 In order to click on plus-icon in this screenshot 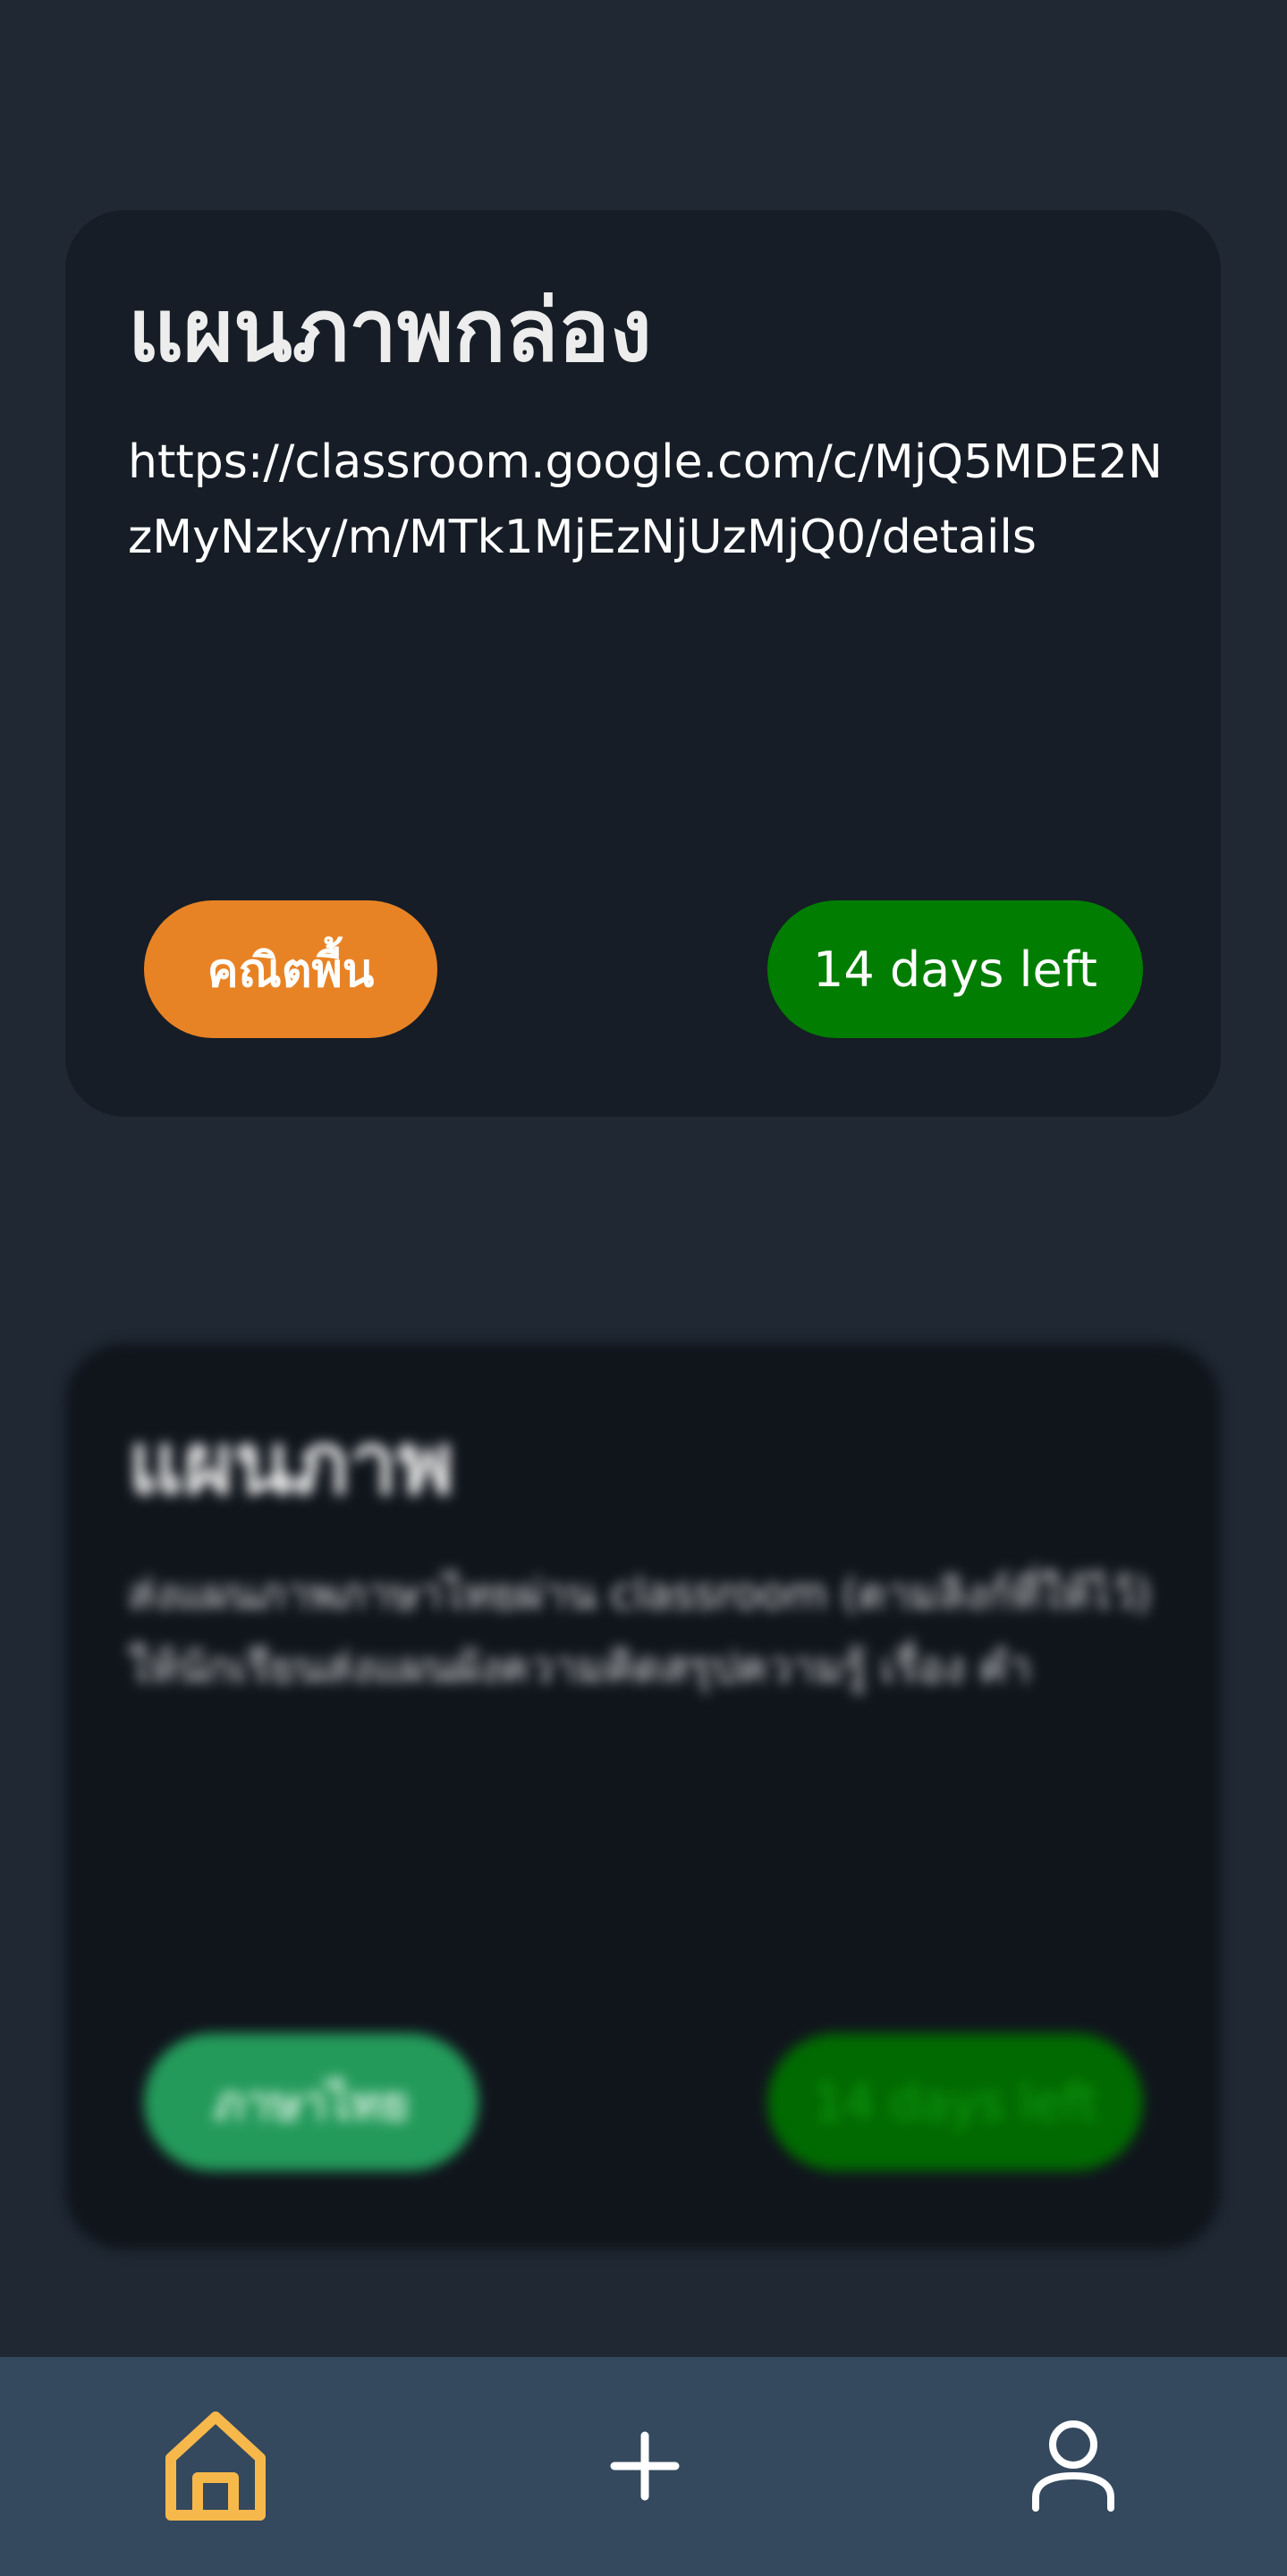, I will do `click(645, 2466)`.